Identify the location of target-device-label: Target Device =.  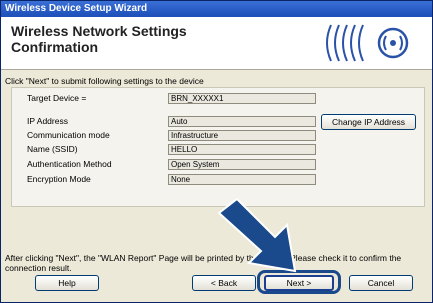
(57, 98).